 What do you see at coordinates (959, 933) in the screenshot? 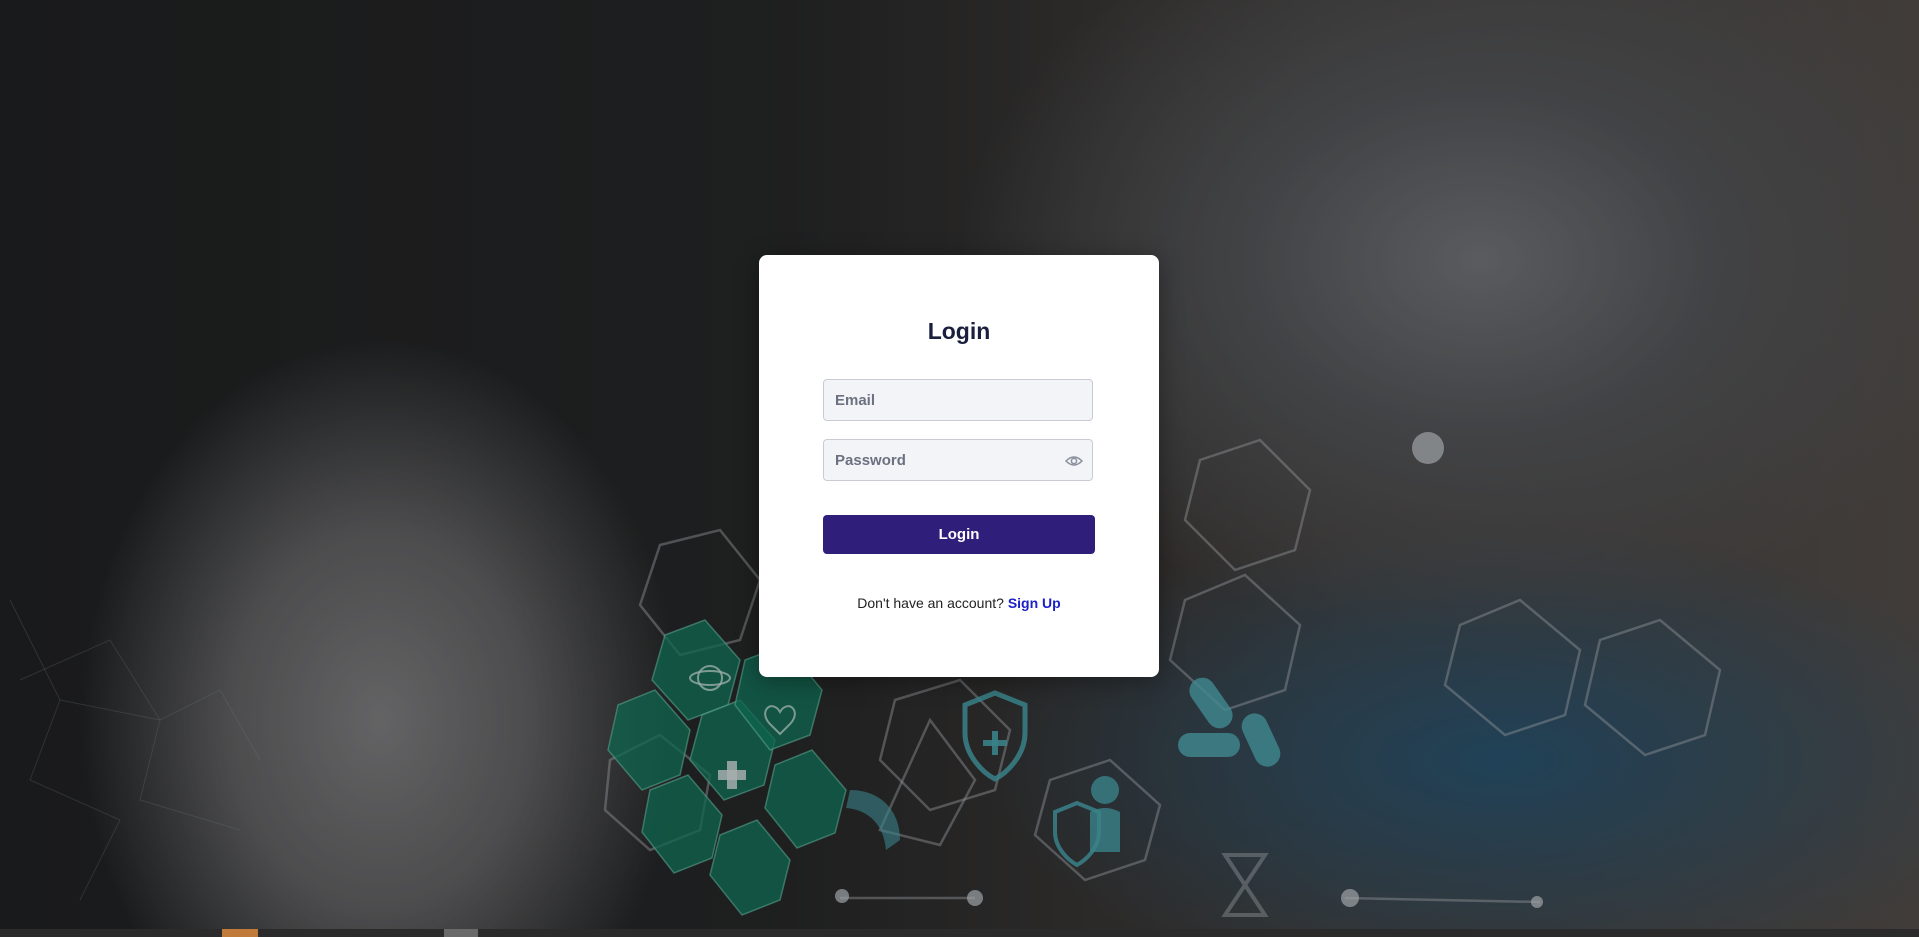
I see `bottom-strip` at bounding box center [959, 933].